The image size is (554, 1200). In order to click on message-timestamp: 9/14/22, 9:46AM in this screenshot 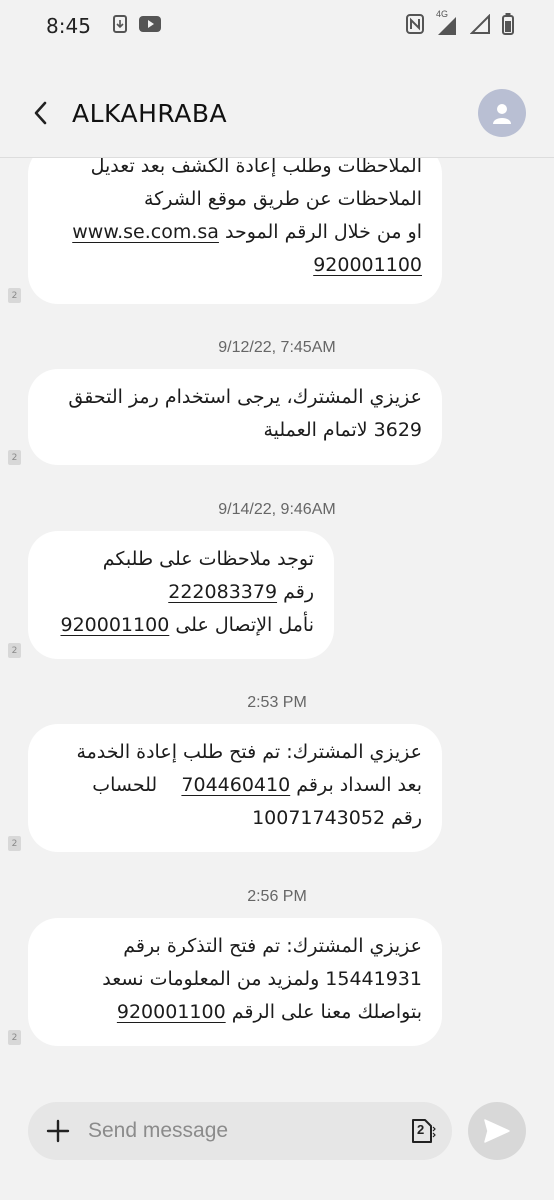, I will do `click(277, 509)`.